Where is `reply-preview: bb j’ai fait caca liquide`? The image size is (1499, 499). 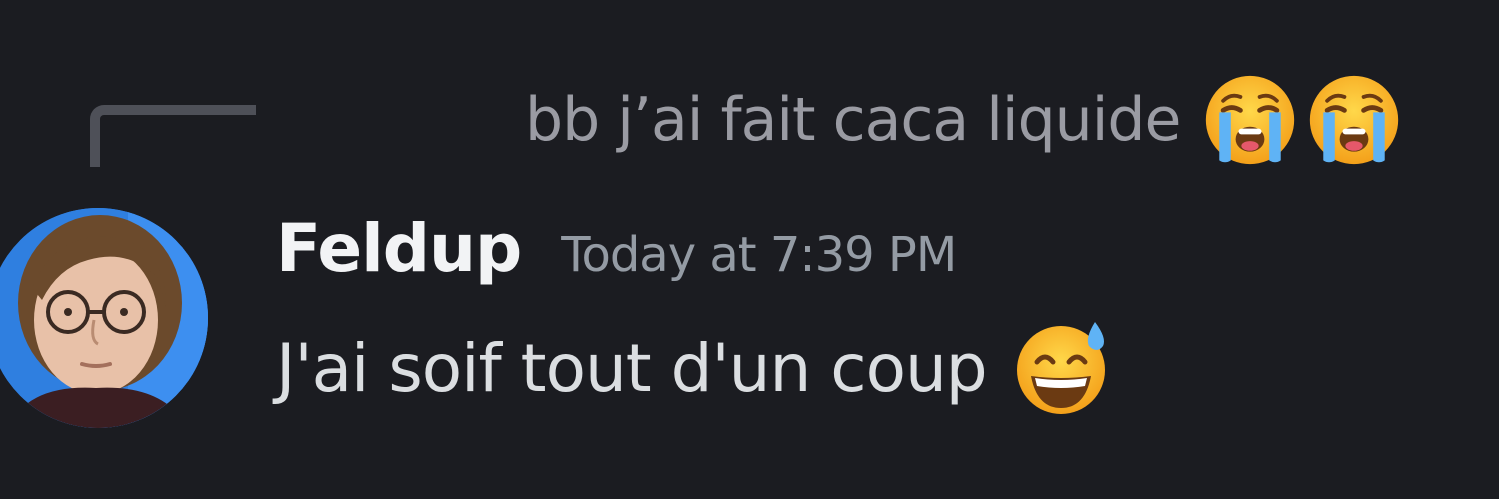 reply-preview: bb j’ai fait caca liquide is located at coordinates (963, 120).